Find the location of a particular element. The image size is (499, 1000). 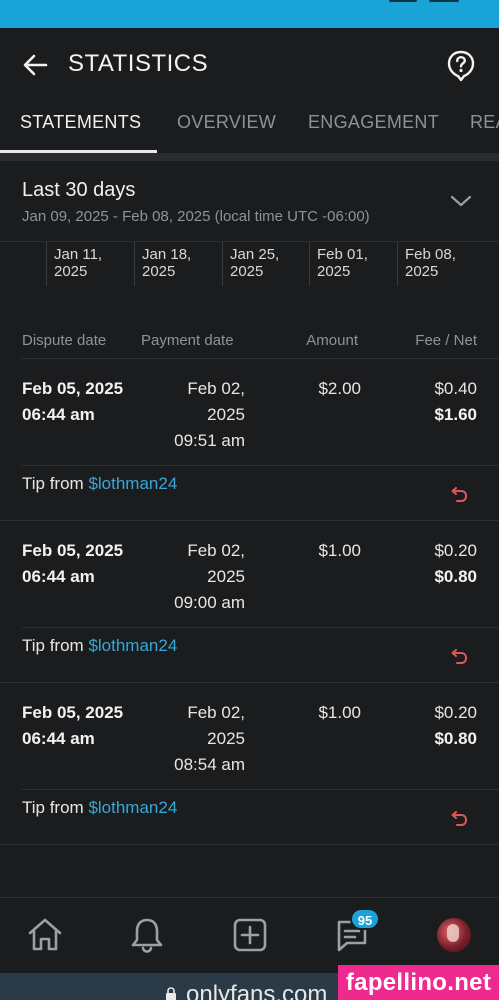

payment-date: Feb 02, 2025 09:00 am is located at coordinates (196, 577).